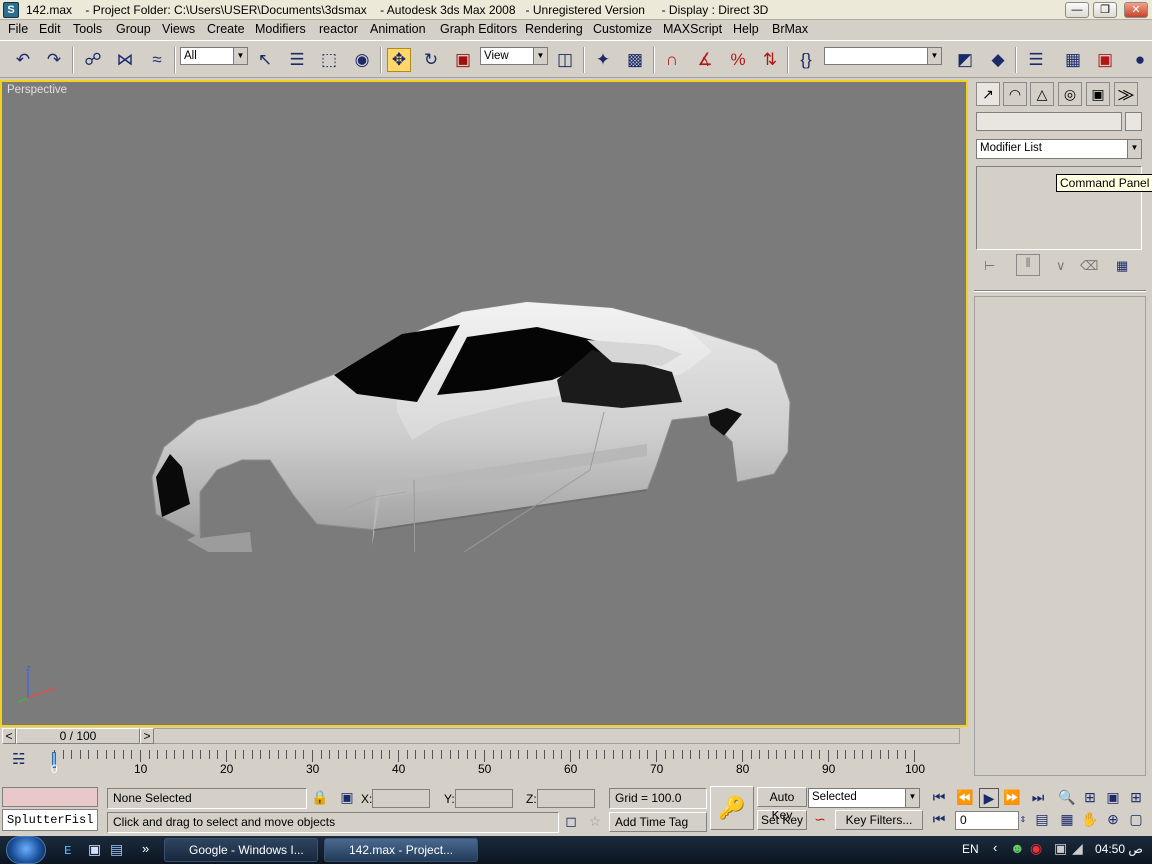 This screenshot has width=1152, height=864. I want to click on show-desktop-icon: ▣, so click(97, 850).